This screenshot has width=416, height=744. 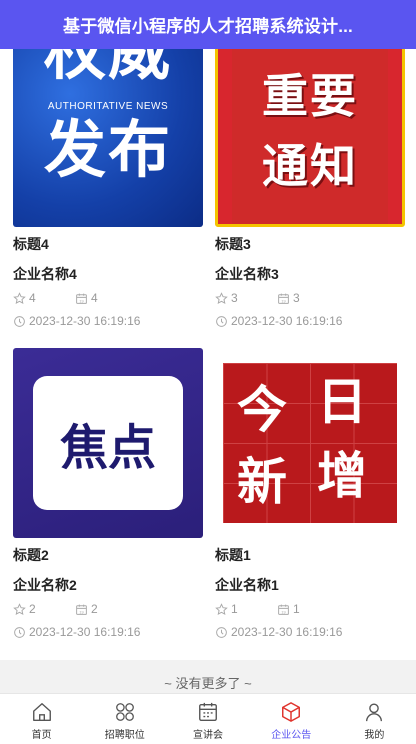 I want to click on collects: 19 4, so click(x=106, y=298).